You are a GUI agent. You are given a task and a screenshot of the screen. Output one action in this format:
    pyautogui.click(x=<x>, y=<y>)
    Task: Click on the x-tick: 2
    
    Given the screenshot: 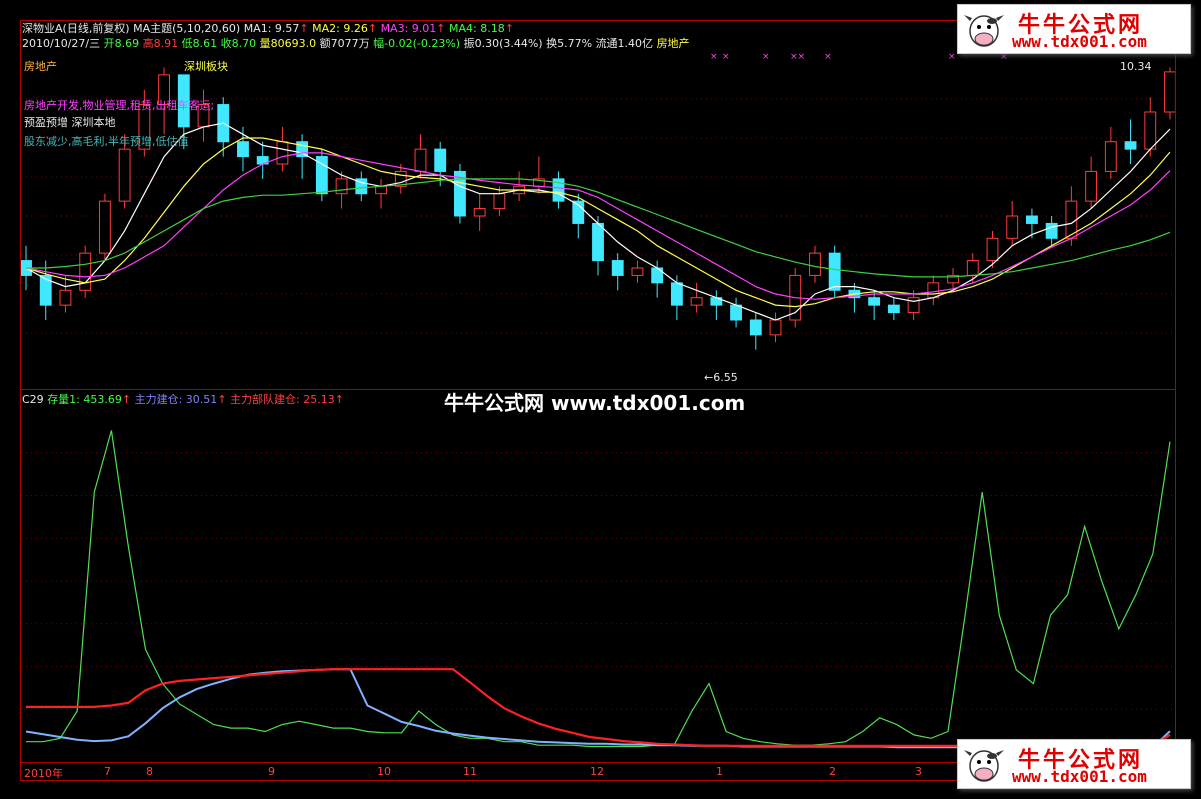 What is the action you would take?
    pyautogui.click(x=832, y=771)
    